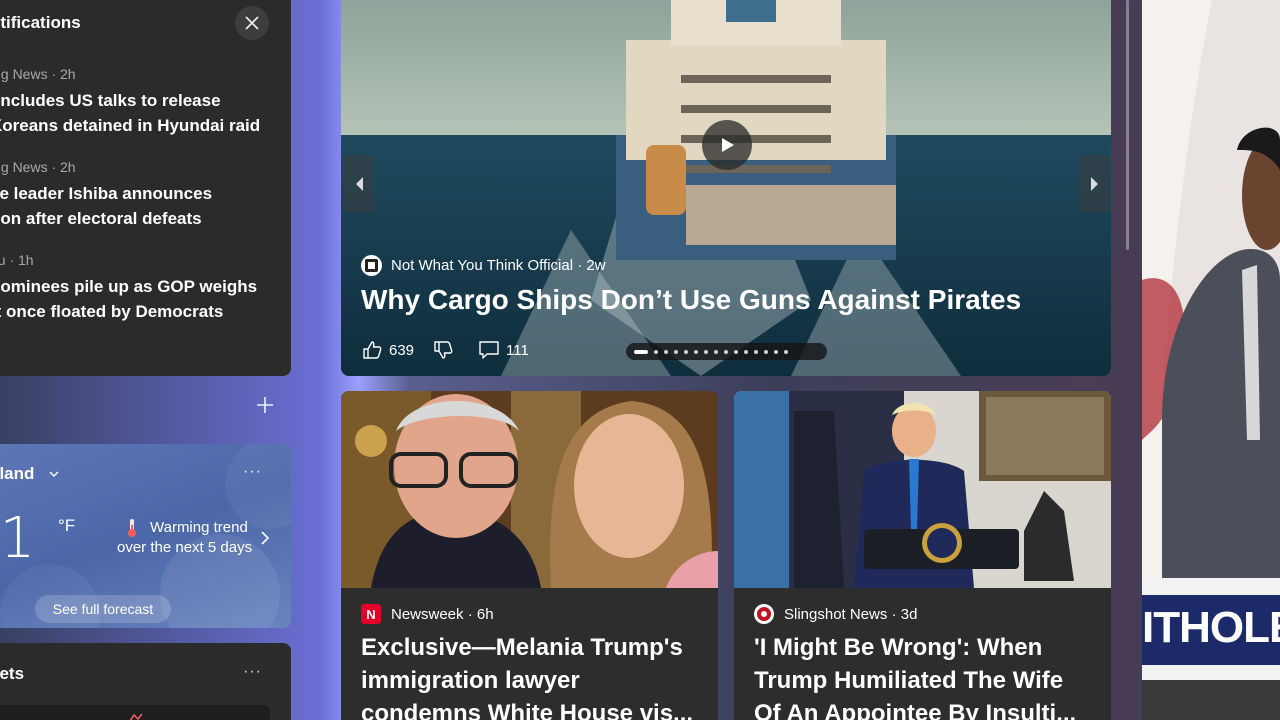  What do you see at coordinates (922, 489) in the screenshot?
I see `trump-podium-image` at bounding box center [922, 489].